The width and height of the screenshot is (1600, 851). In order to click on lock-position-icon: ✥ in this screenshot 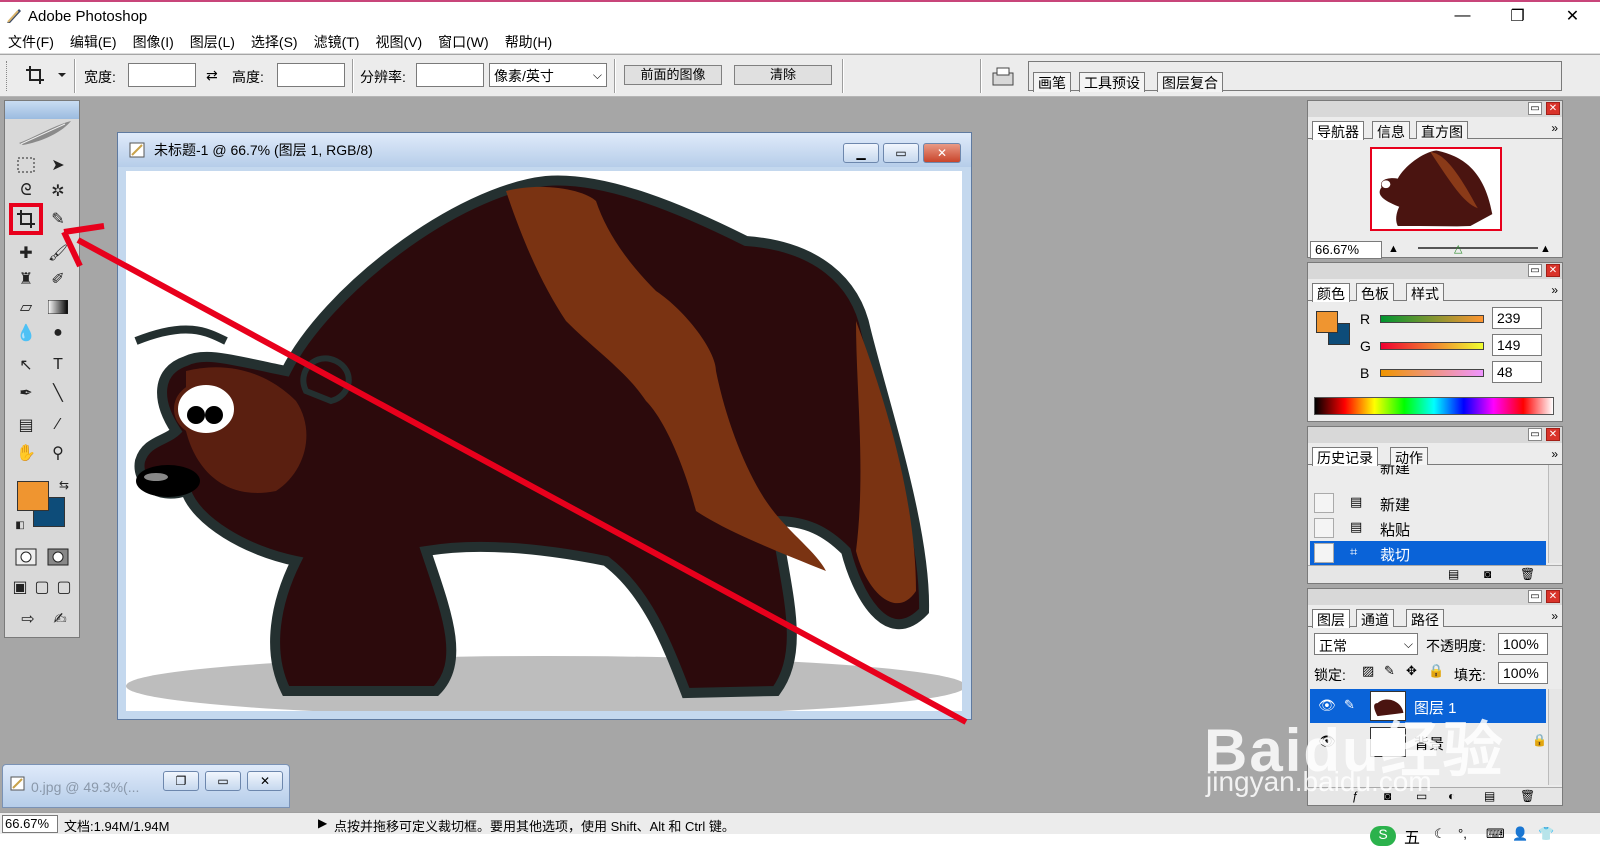, I will do `click(1411, 671)`.